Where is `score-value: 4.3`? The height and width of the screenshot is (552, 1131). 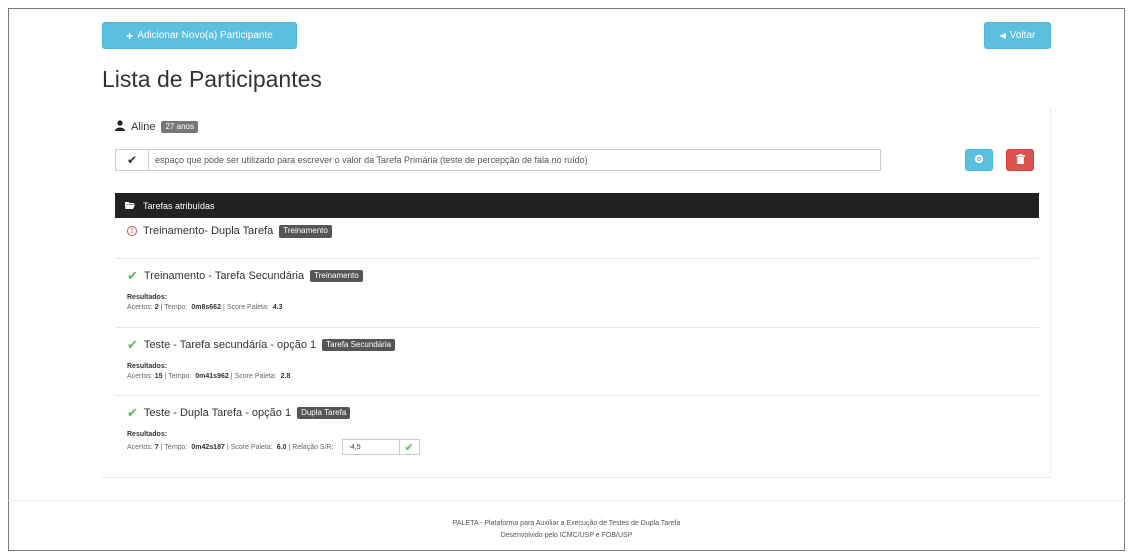 score-value: 4.3 is located at coordinates (277, 307).